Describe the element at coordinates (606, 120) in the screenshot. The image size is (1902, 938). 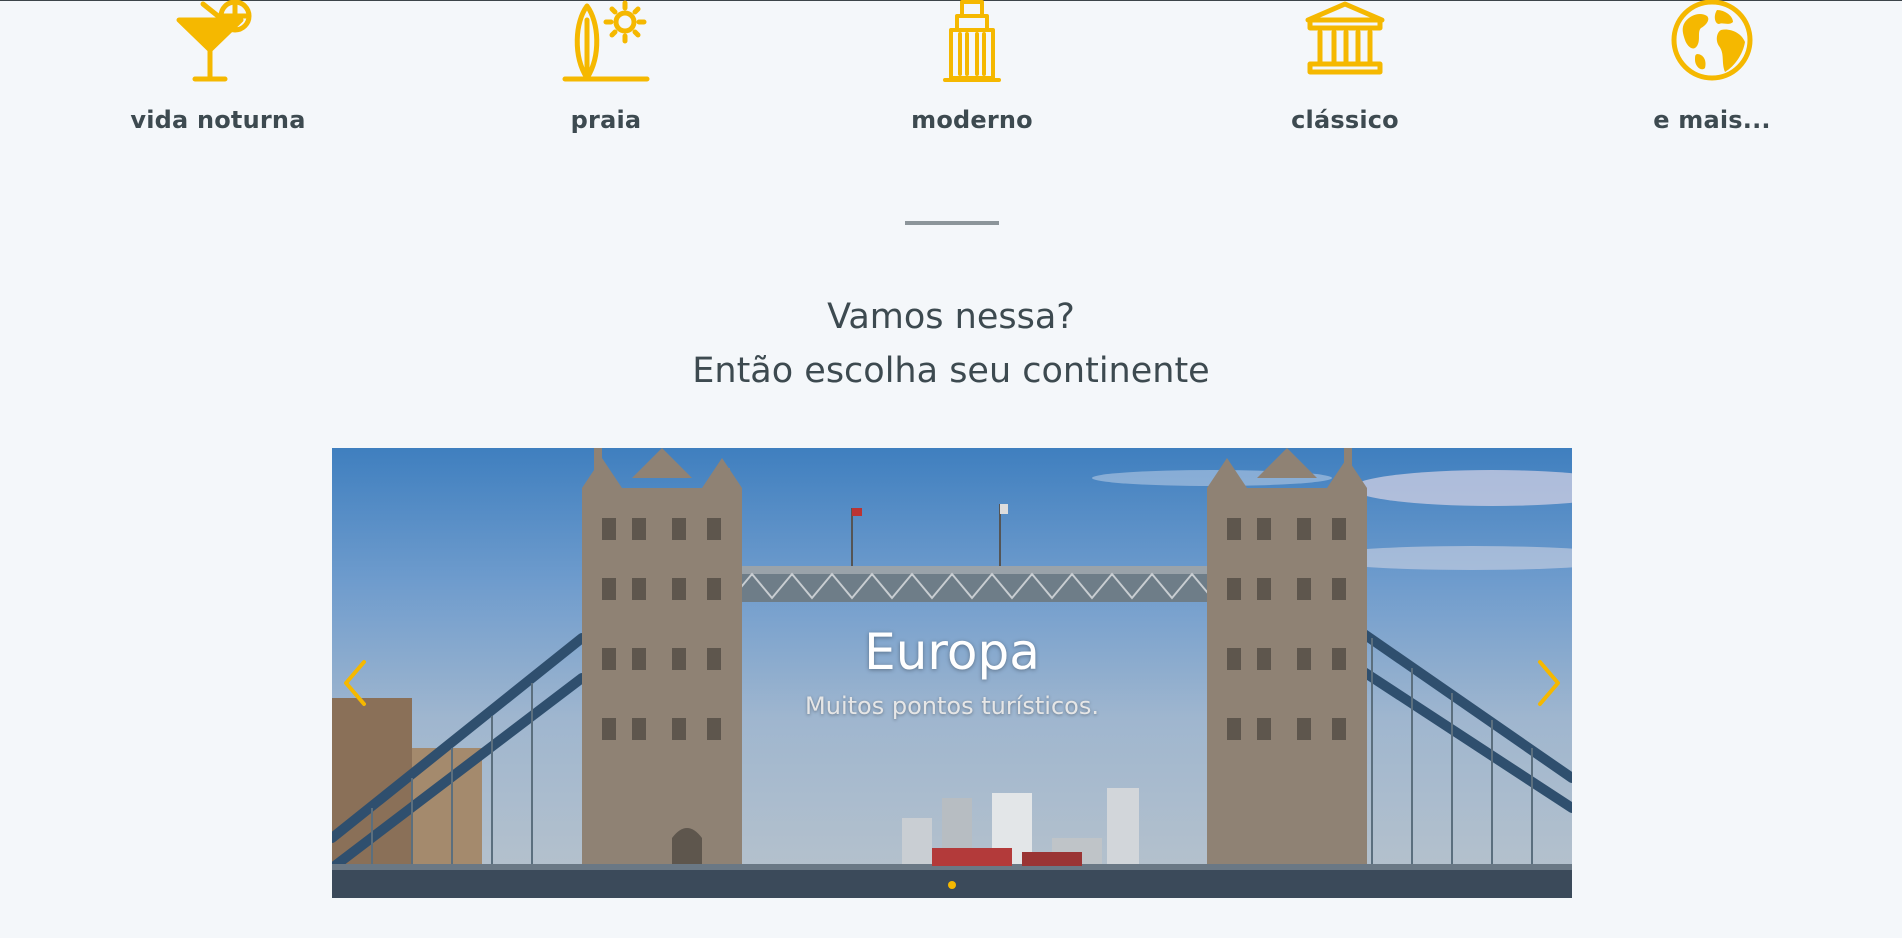
I see `category-label: praia` at that location.